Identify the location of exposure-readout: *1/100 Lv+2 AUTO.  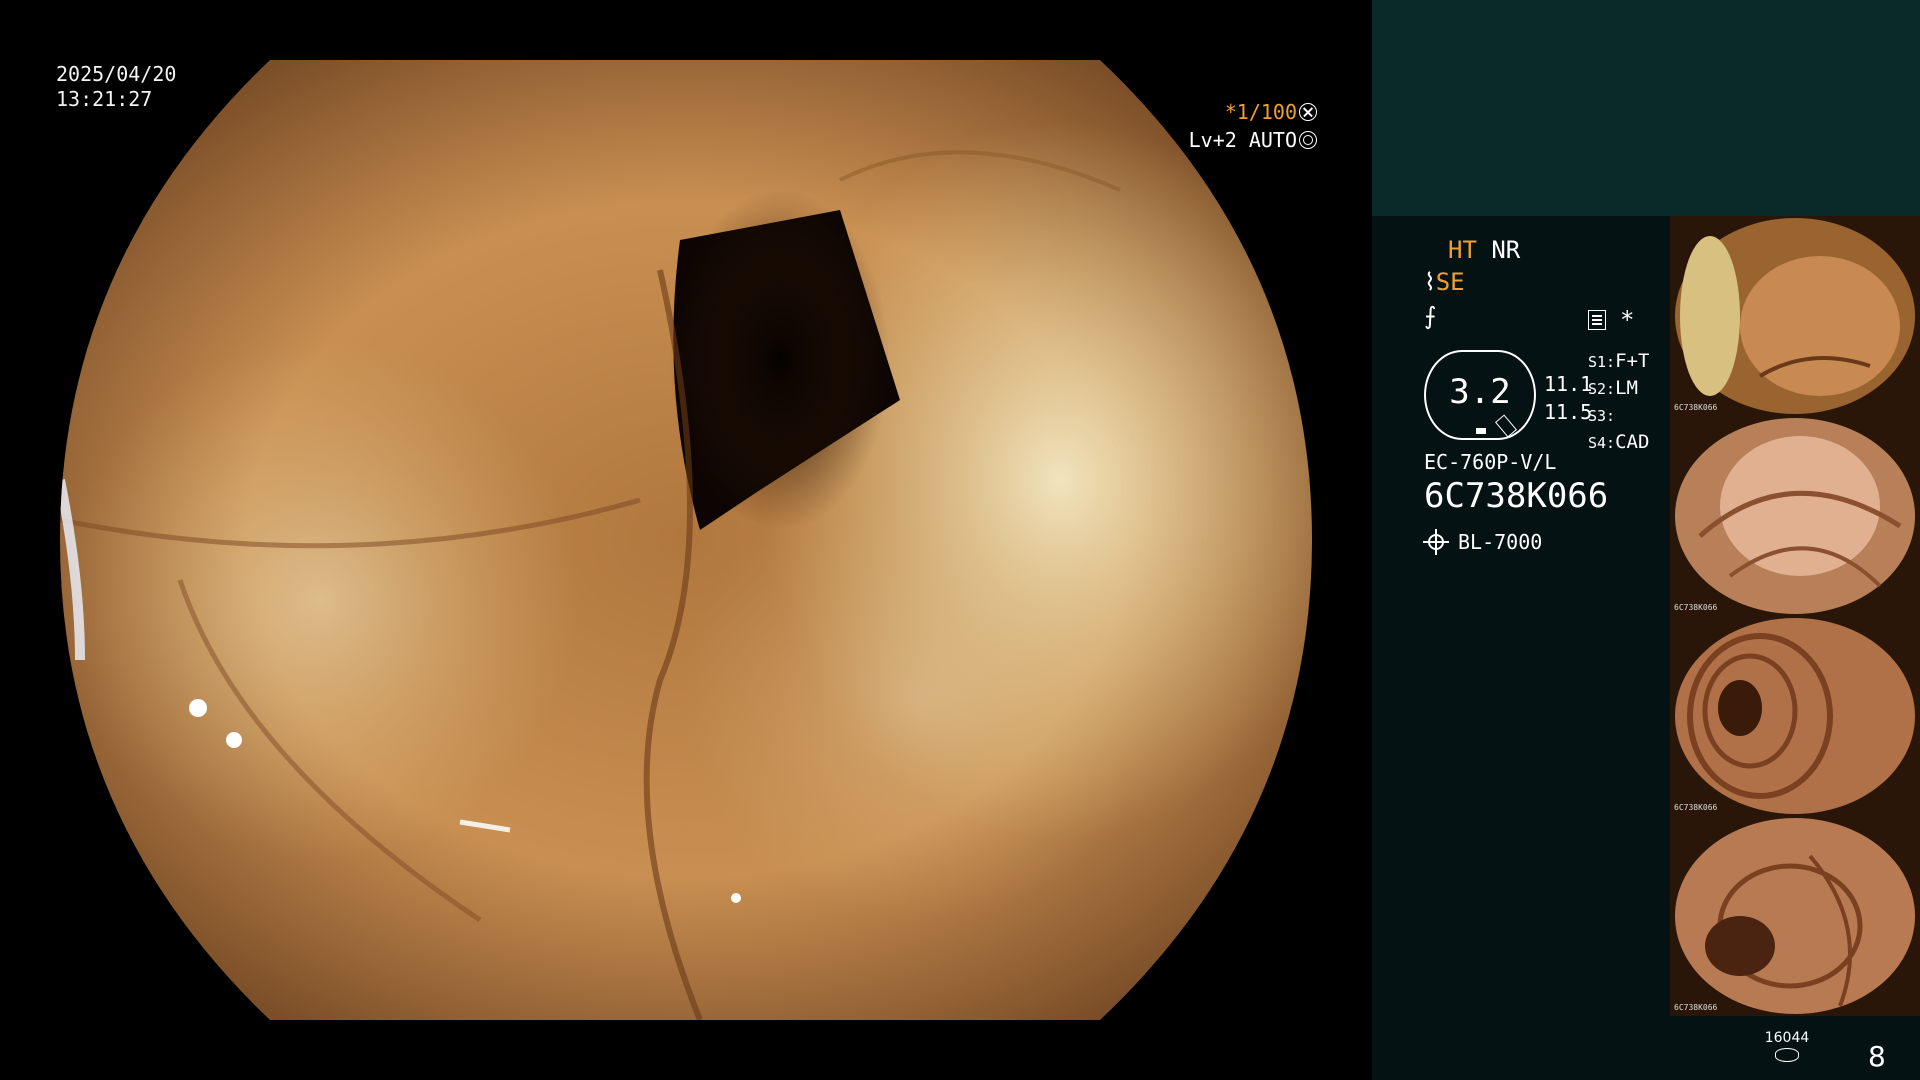
(1253, 126).